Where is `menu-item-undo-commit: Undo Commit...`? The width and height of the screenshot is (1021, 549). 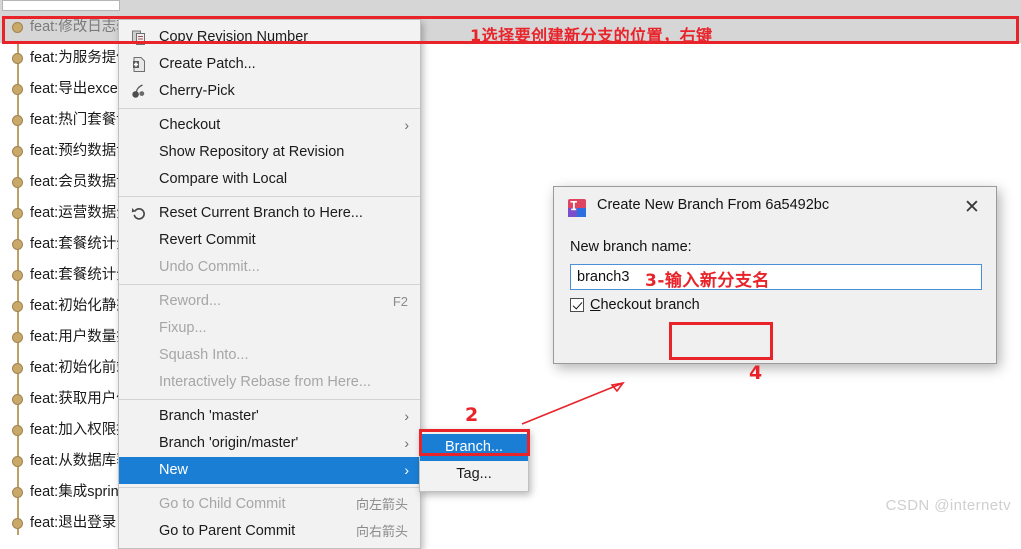
menu-item-undo-commit: Undo Commit... is located at coordinates (269, 267).